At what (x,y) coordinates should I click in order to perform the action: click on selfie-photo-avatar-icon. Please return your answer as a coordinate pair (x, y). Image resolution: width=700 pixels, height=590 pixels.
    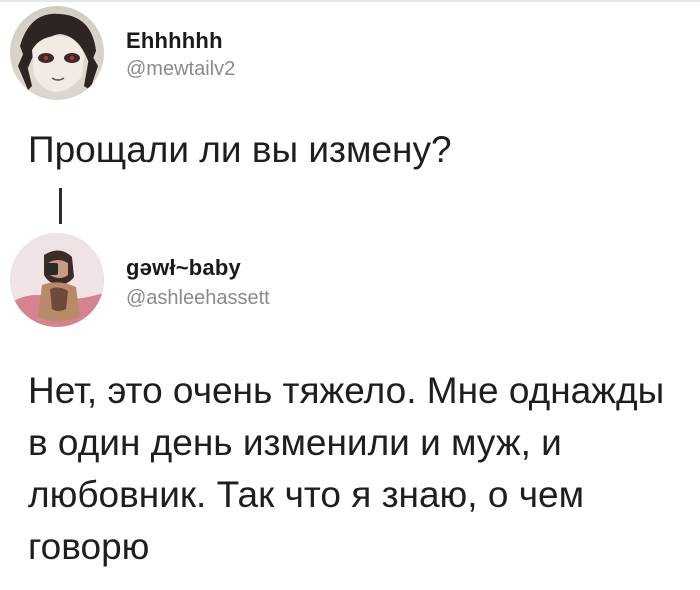
    Looking at the image, I should click on (57, 280).